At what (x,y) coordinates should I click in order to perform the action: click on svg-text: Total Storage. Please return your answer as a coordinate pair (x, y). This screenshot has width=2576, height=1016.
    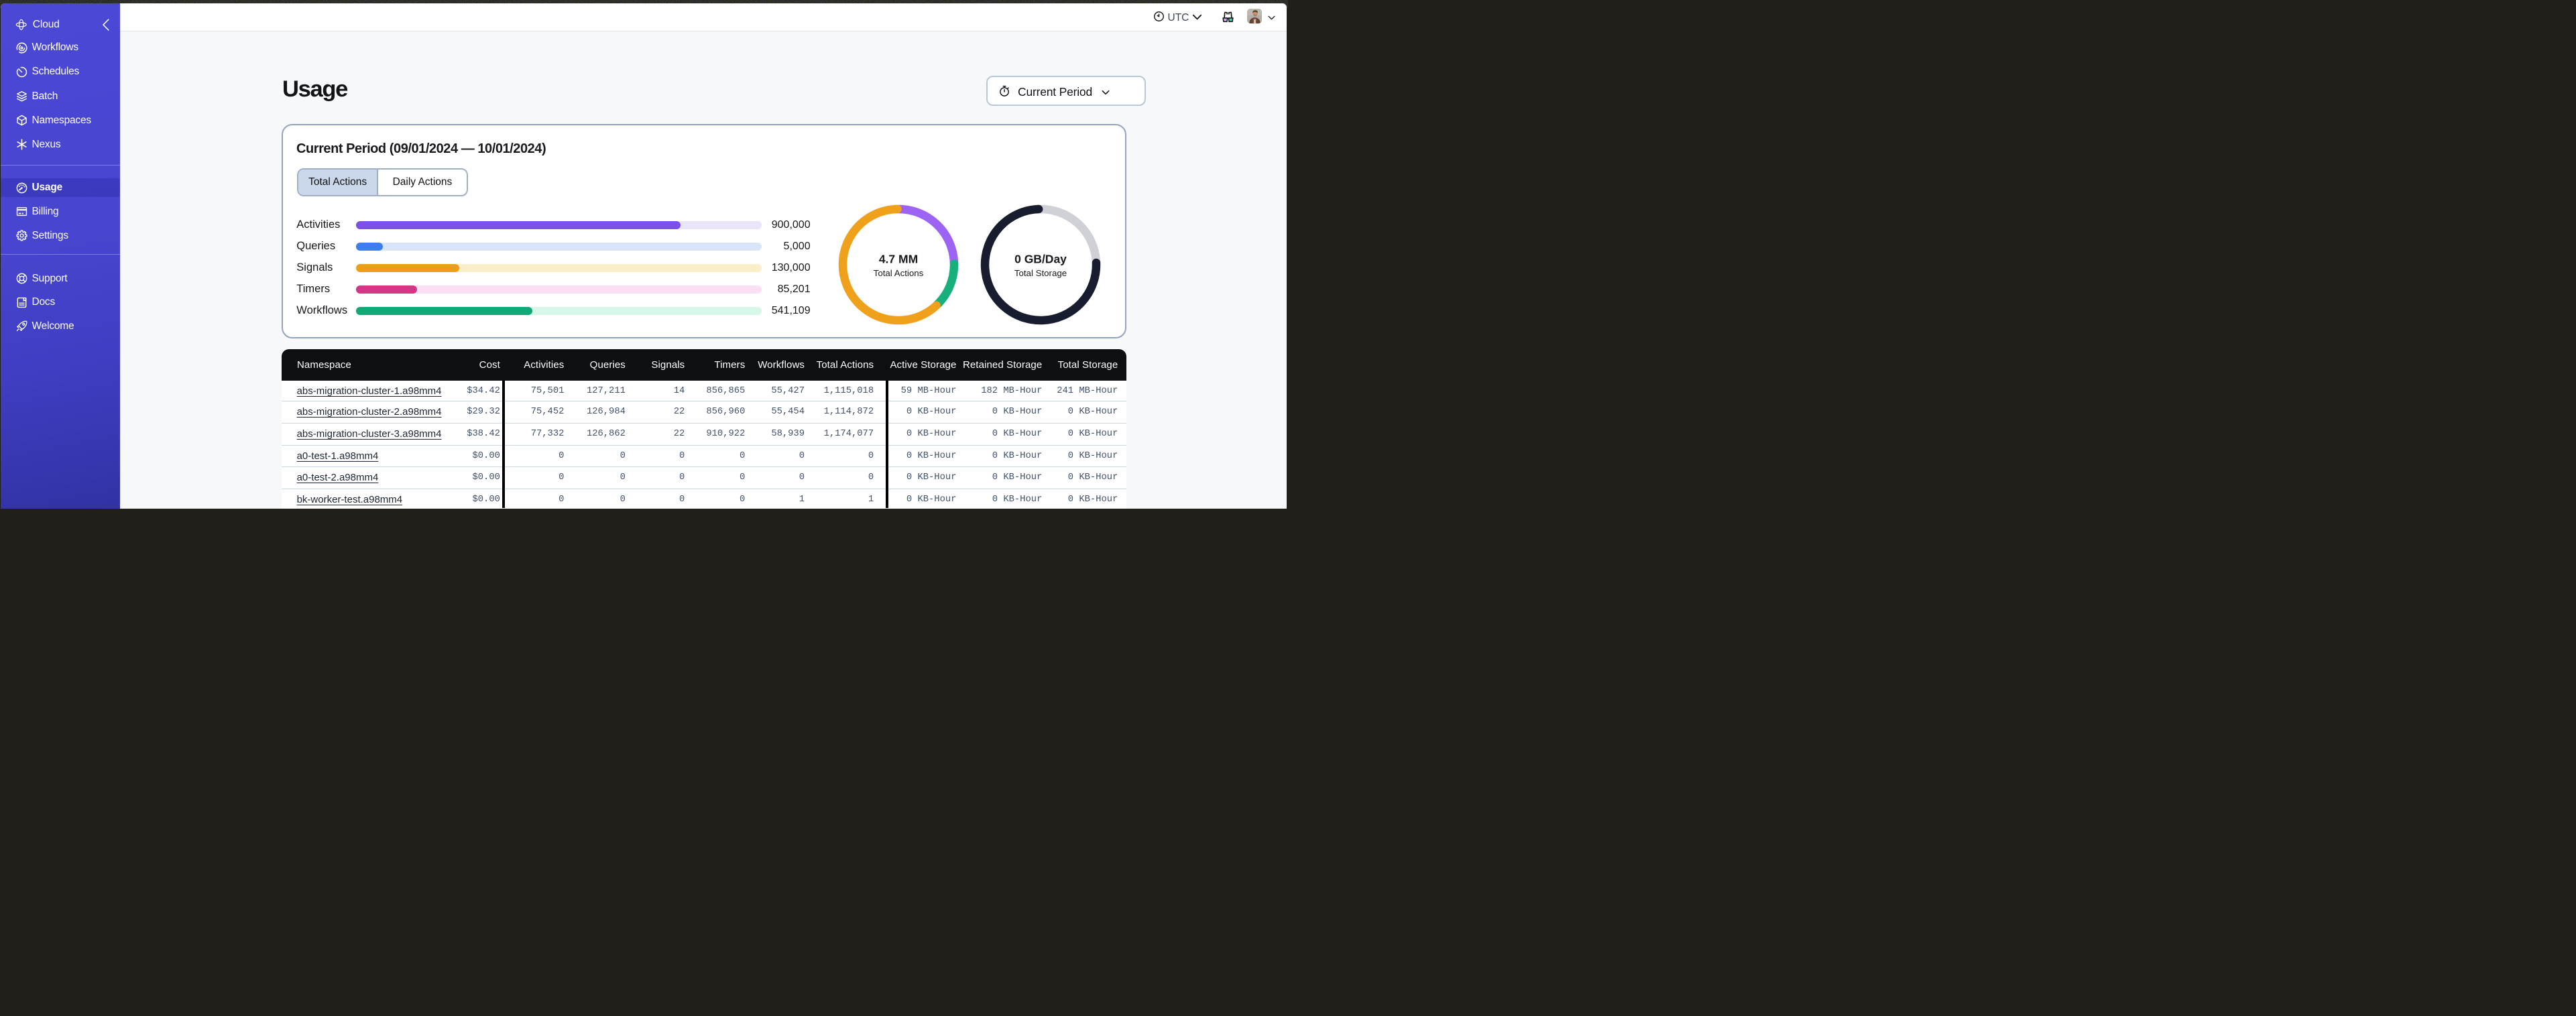
    Looking at the image, I should click on (1040, 273).